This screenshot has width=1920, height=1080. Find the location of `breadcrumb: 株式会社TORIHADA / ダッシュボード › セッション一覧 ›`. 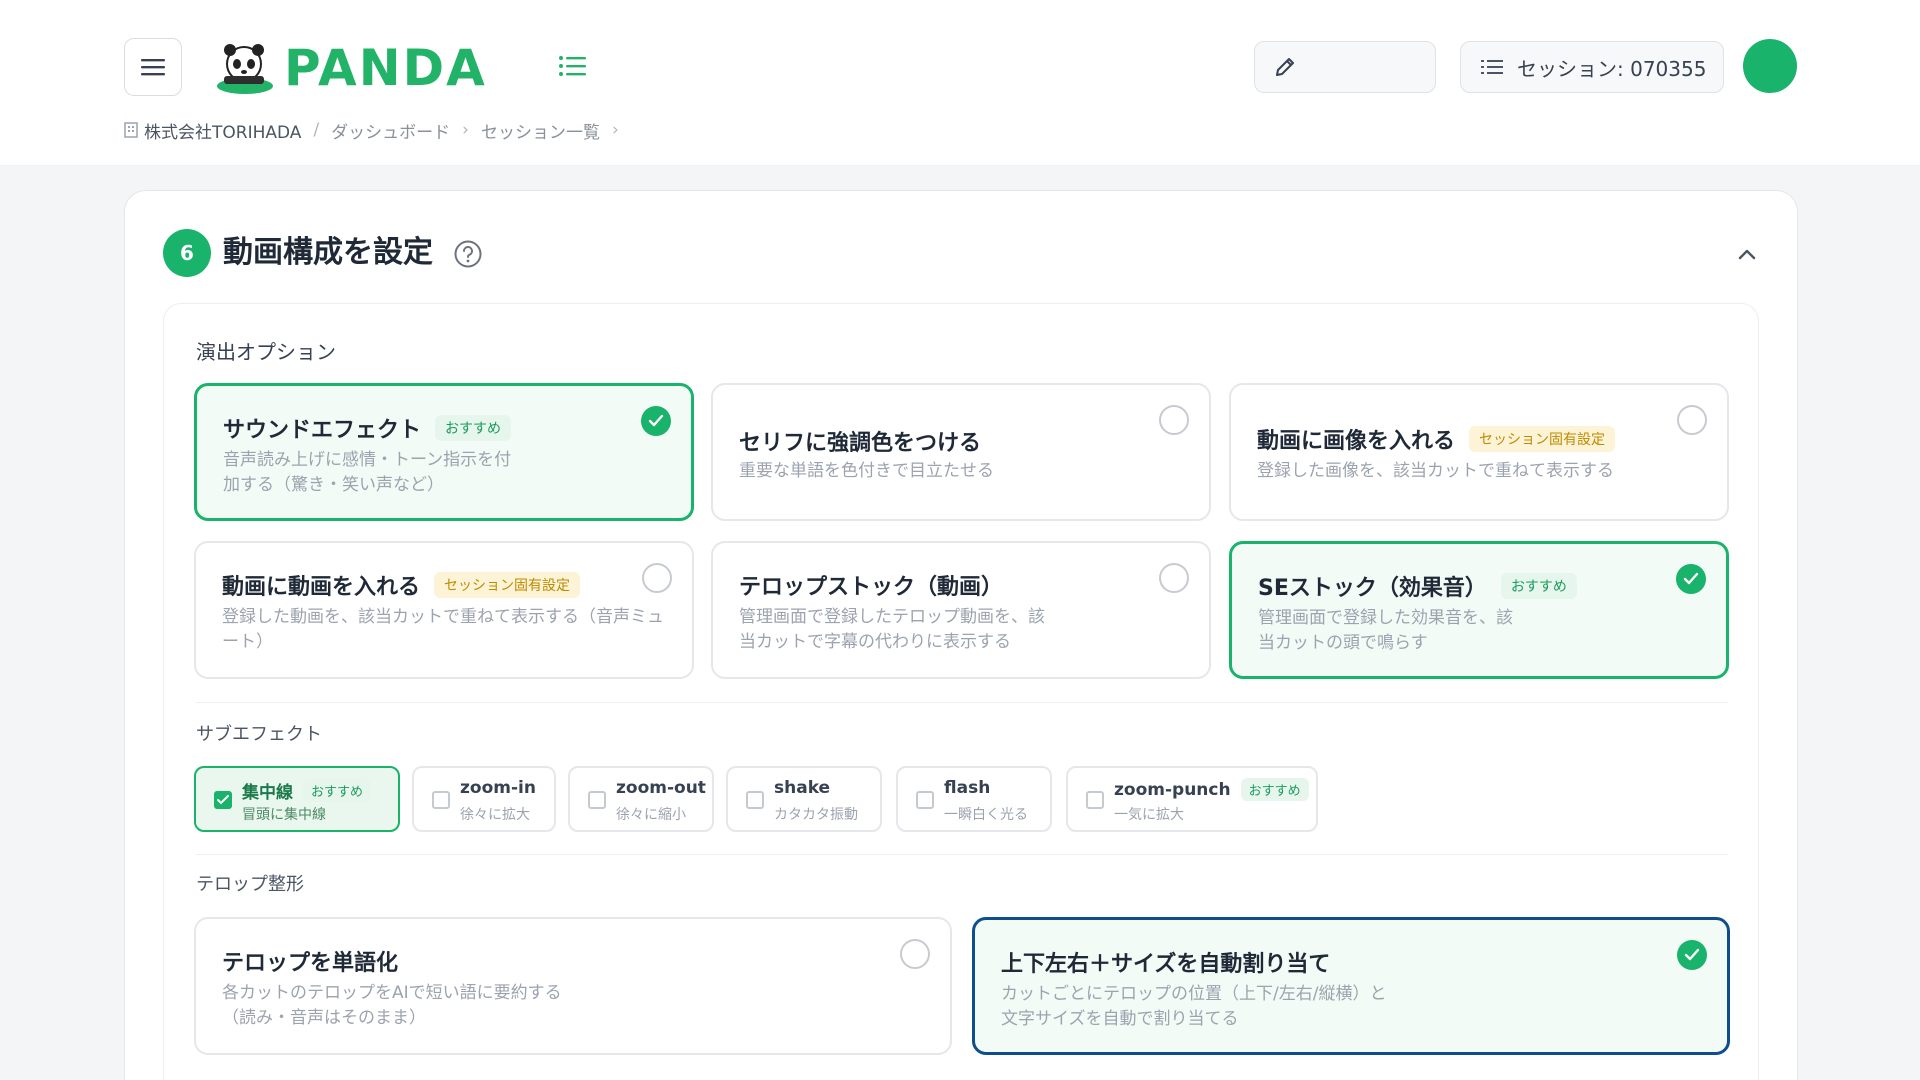

breadcrumb: 株式会社TORIHADA / ダッシュボード › セッション一覧 › is located at coordinates (377, 130).